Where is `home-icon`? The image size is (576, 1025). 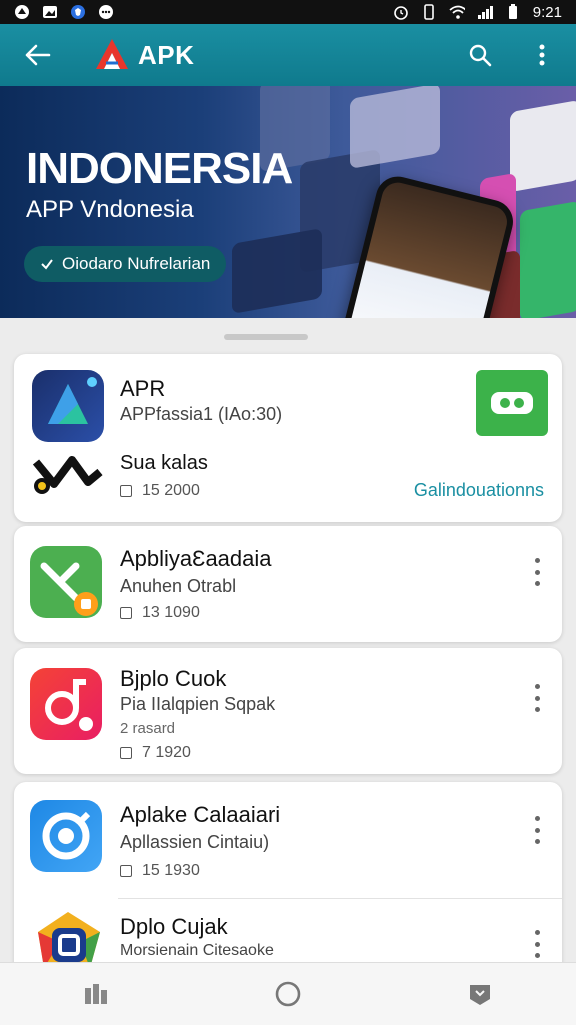 home-icon is located at coordinates (288, 994).